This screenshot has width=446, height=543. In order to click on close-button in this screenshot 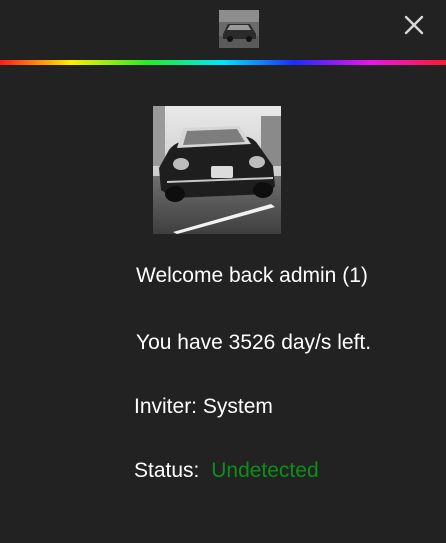, I will do `click(414, 25)`.